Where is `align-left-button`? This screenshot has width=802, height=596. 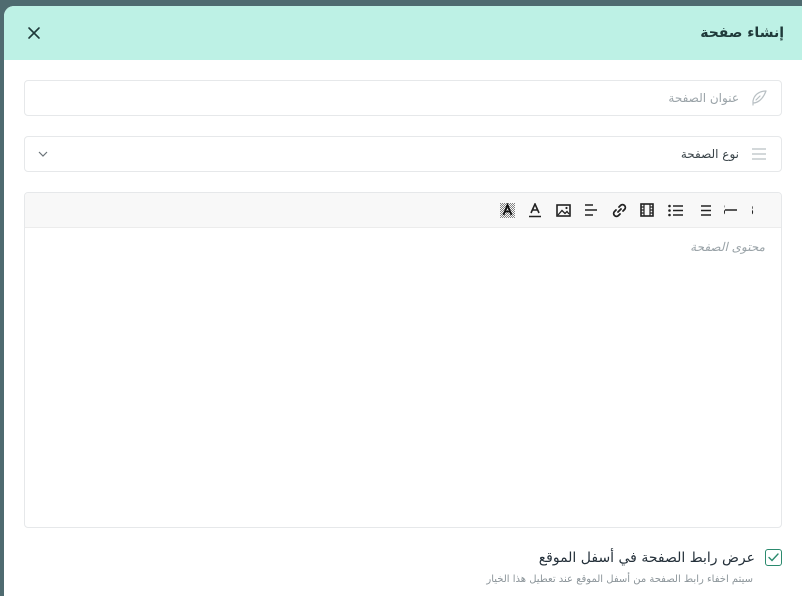 align-left-button is located at coordinates (591, 210).